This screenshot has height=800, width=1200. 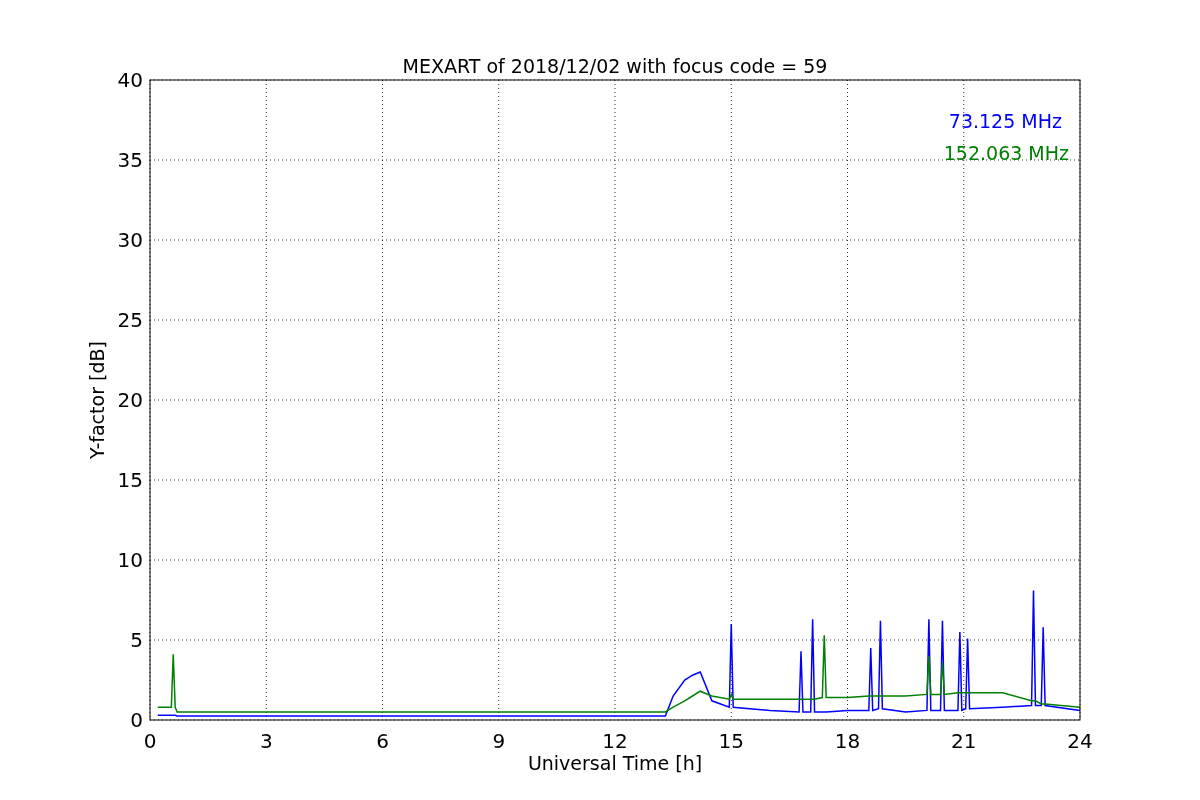 I want to click on y-axis-label: Y-factor [dB], so click(x=97, y=400).